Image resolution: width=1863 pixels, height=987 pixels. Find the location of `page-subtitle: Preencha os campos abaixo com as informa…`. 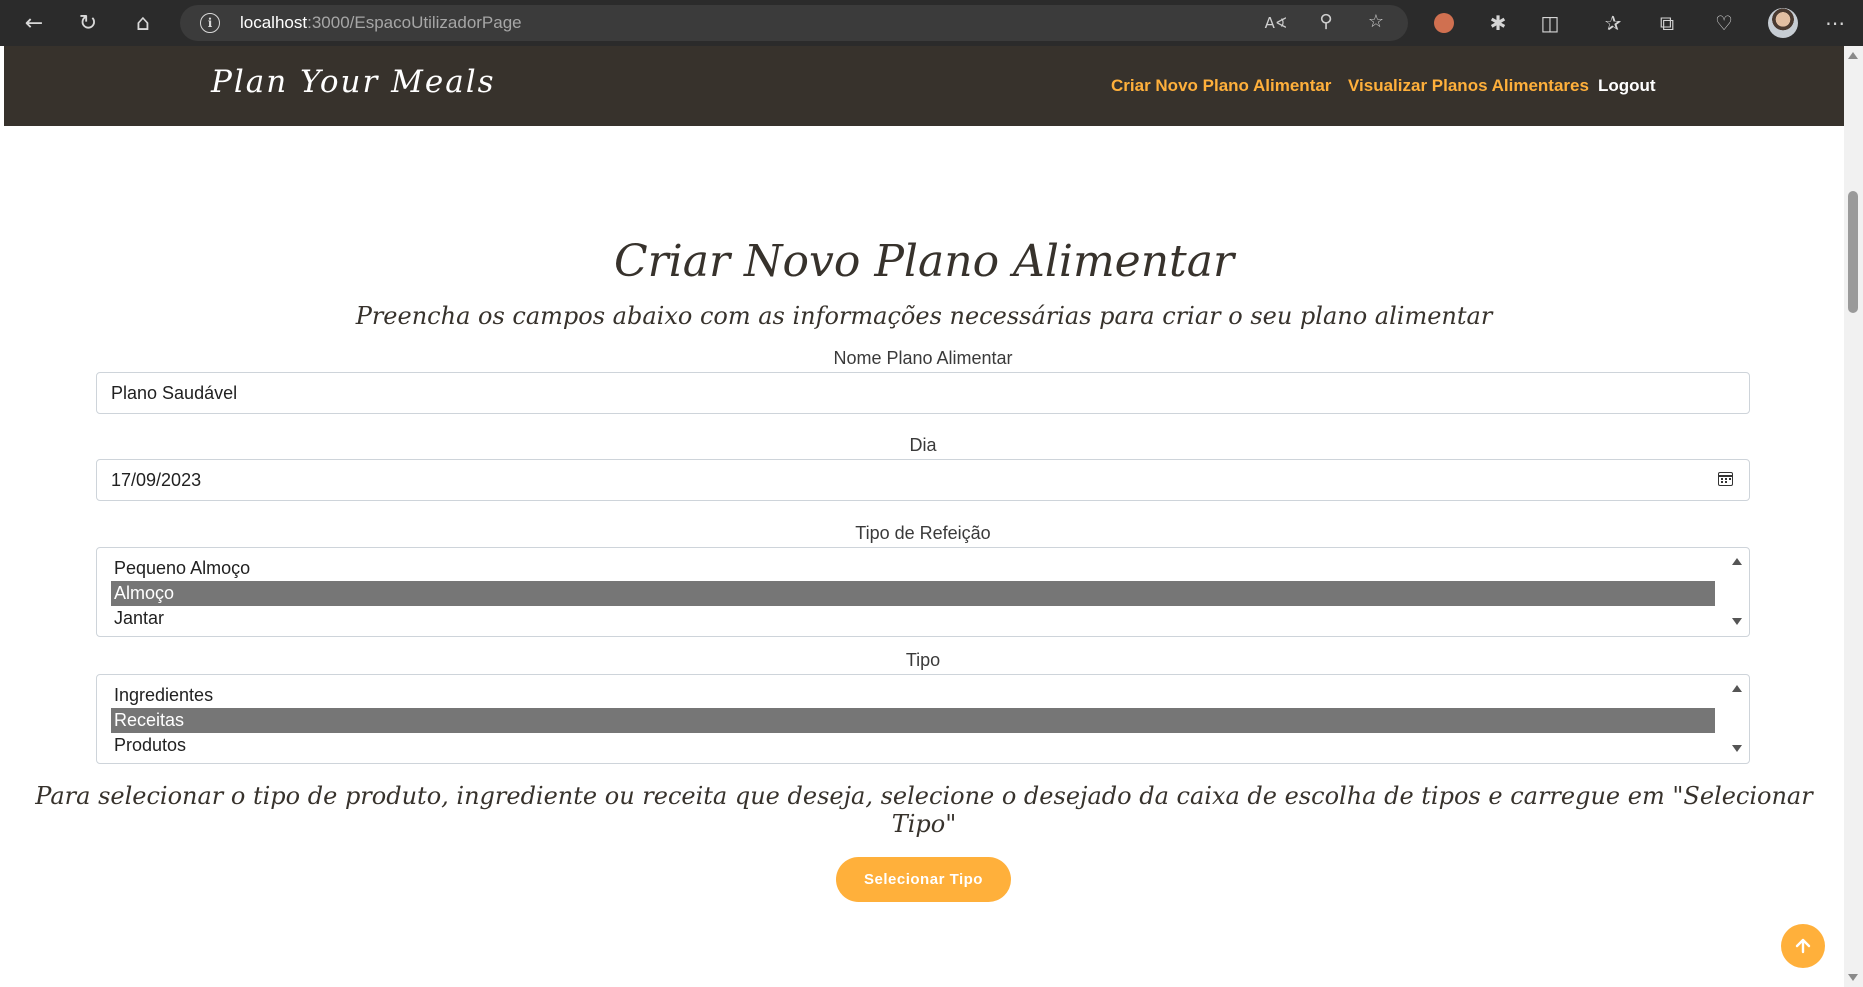

page-subtitle: Preencha os campos abaixo com as informa… is located at coordinates (924, 316).